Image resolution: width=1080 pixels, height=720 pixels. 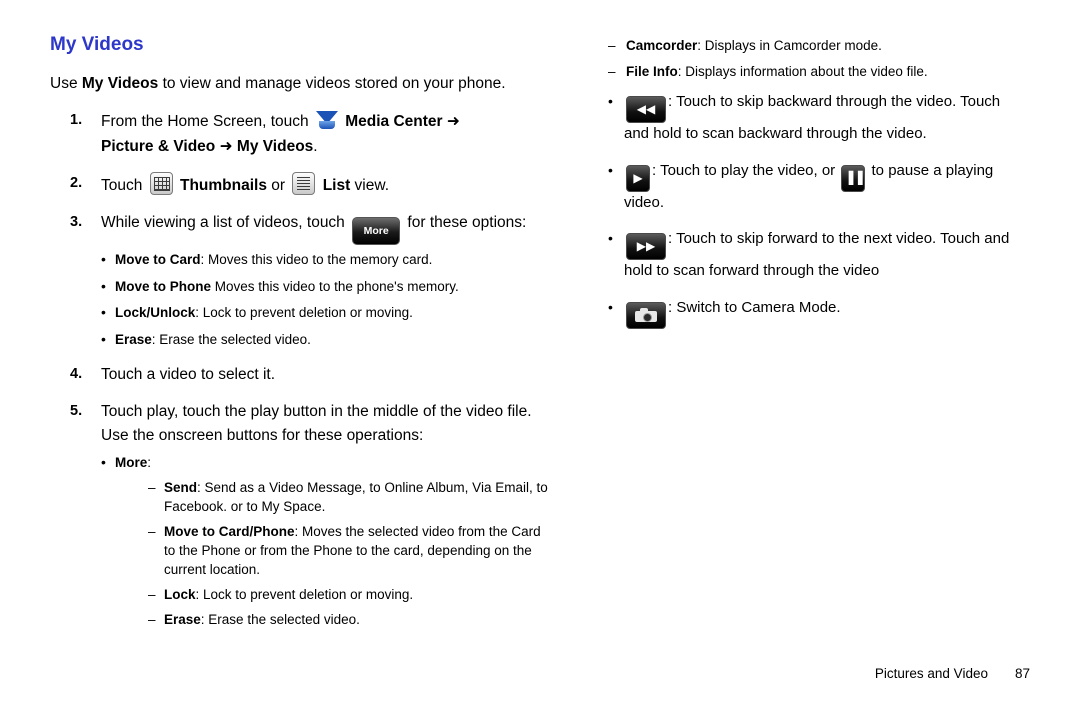 I want to click on step-1-part1: From the Home Screen, touch, so click(x=207, y=122).